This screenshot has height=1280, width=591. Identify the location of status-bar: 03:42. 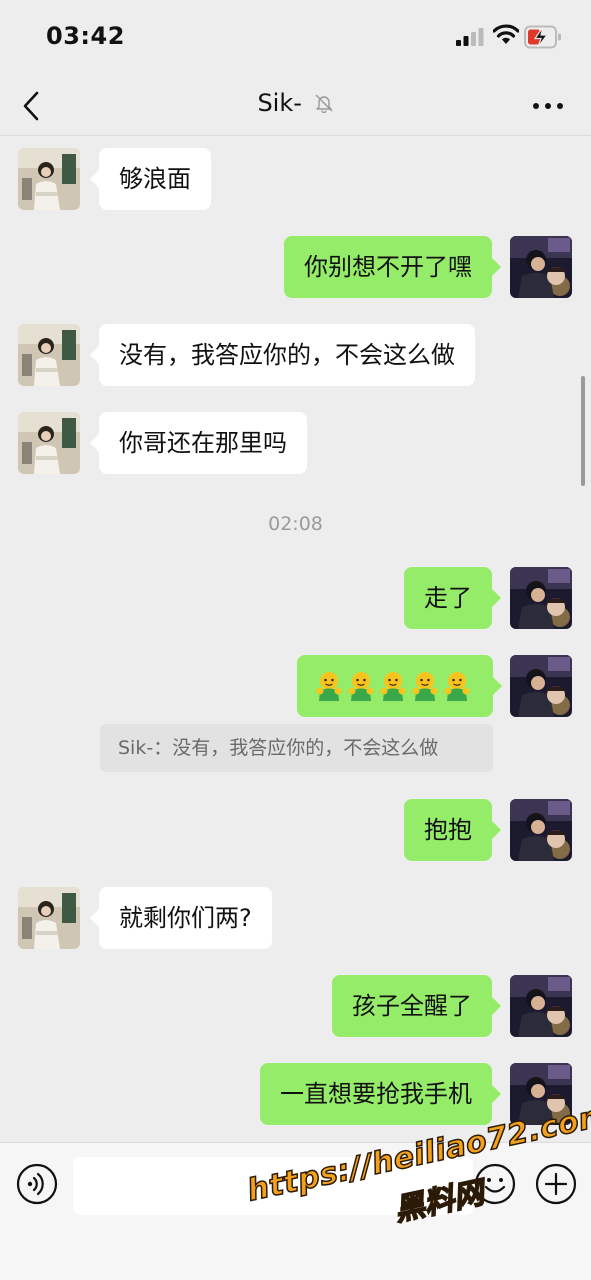
(295, 38).